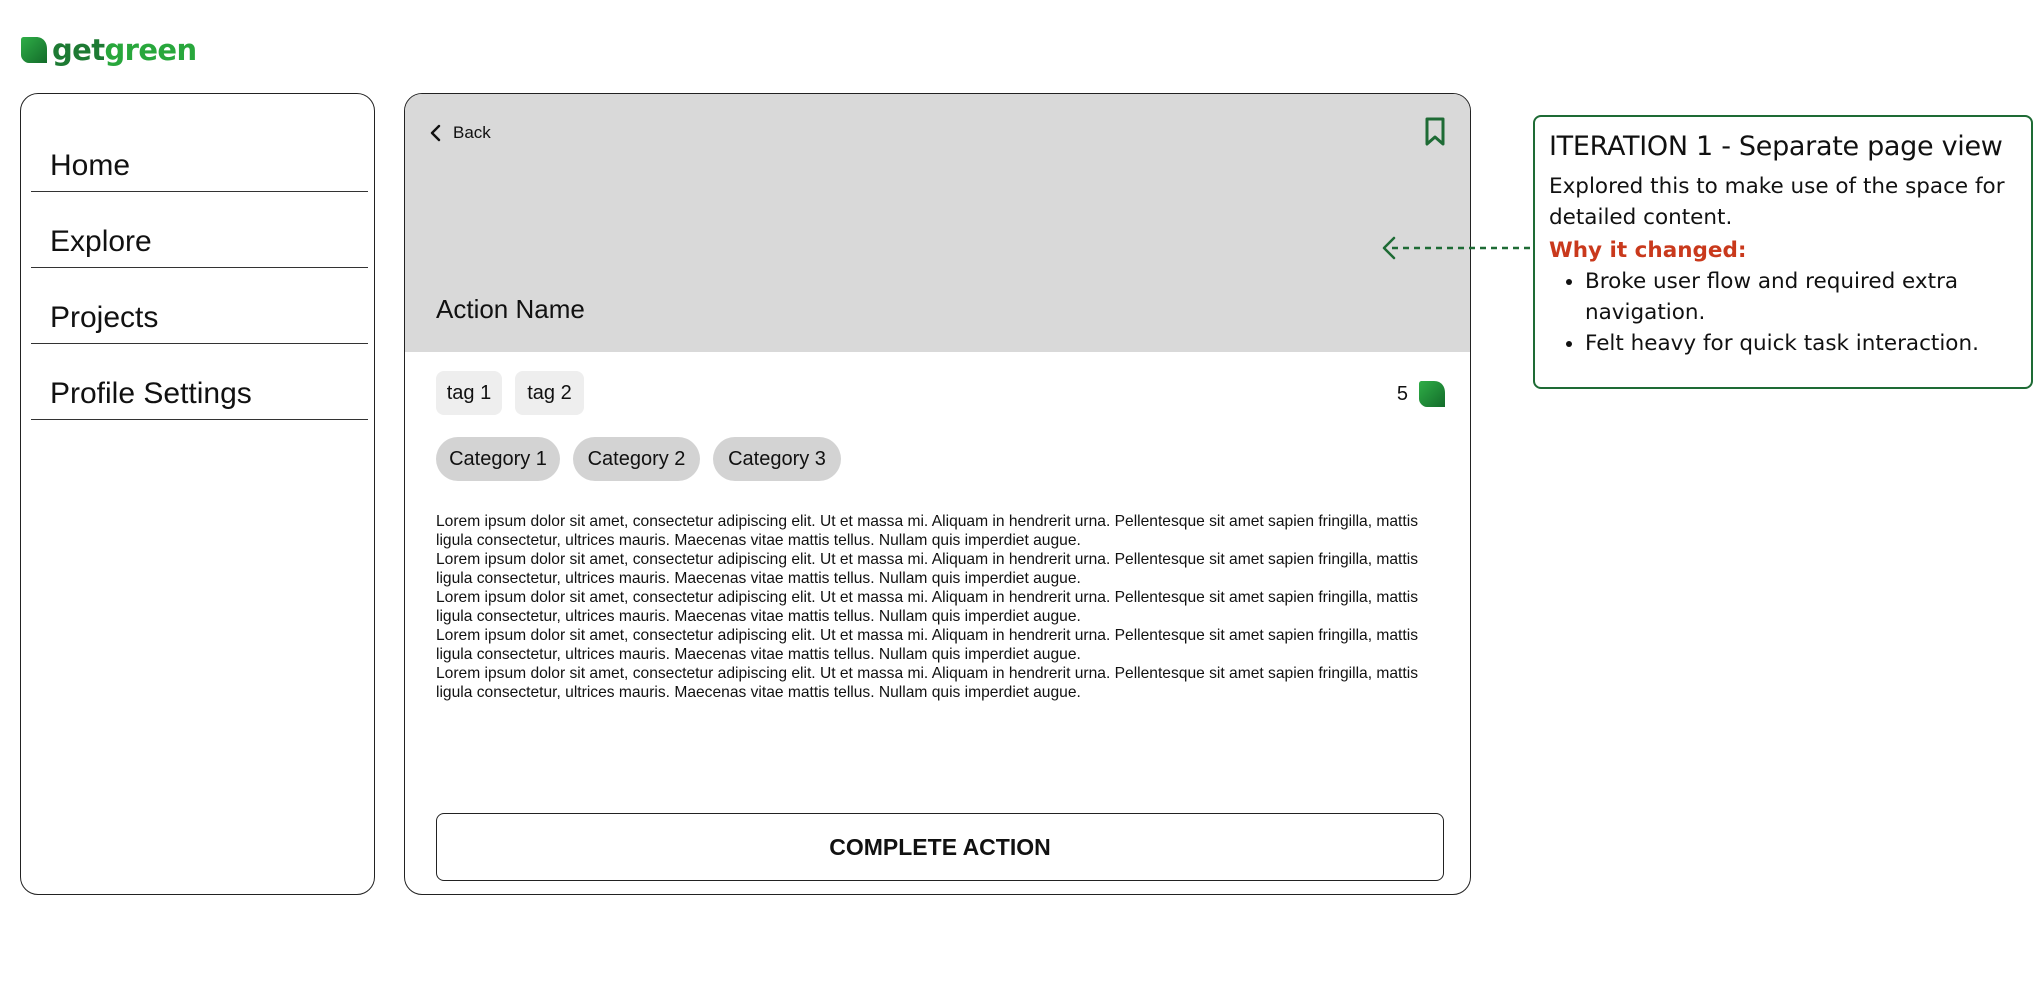  I want to click on sidebar-item-home: Home, so click(199, 154).